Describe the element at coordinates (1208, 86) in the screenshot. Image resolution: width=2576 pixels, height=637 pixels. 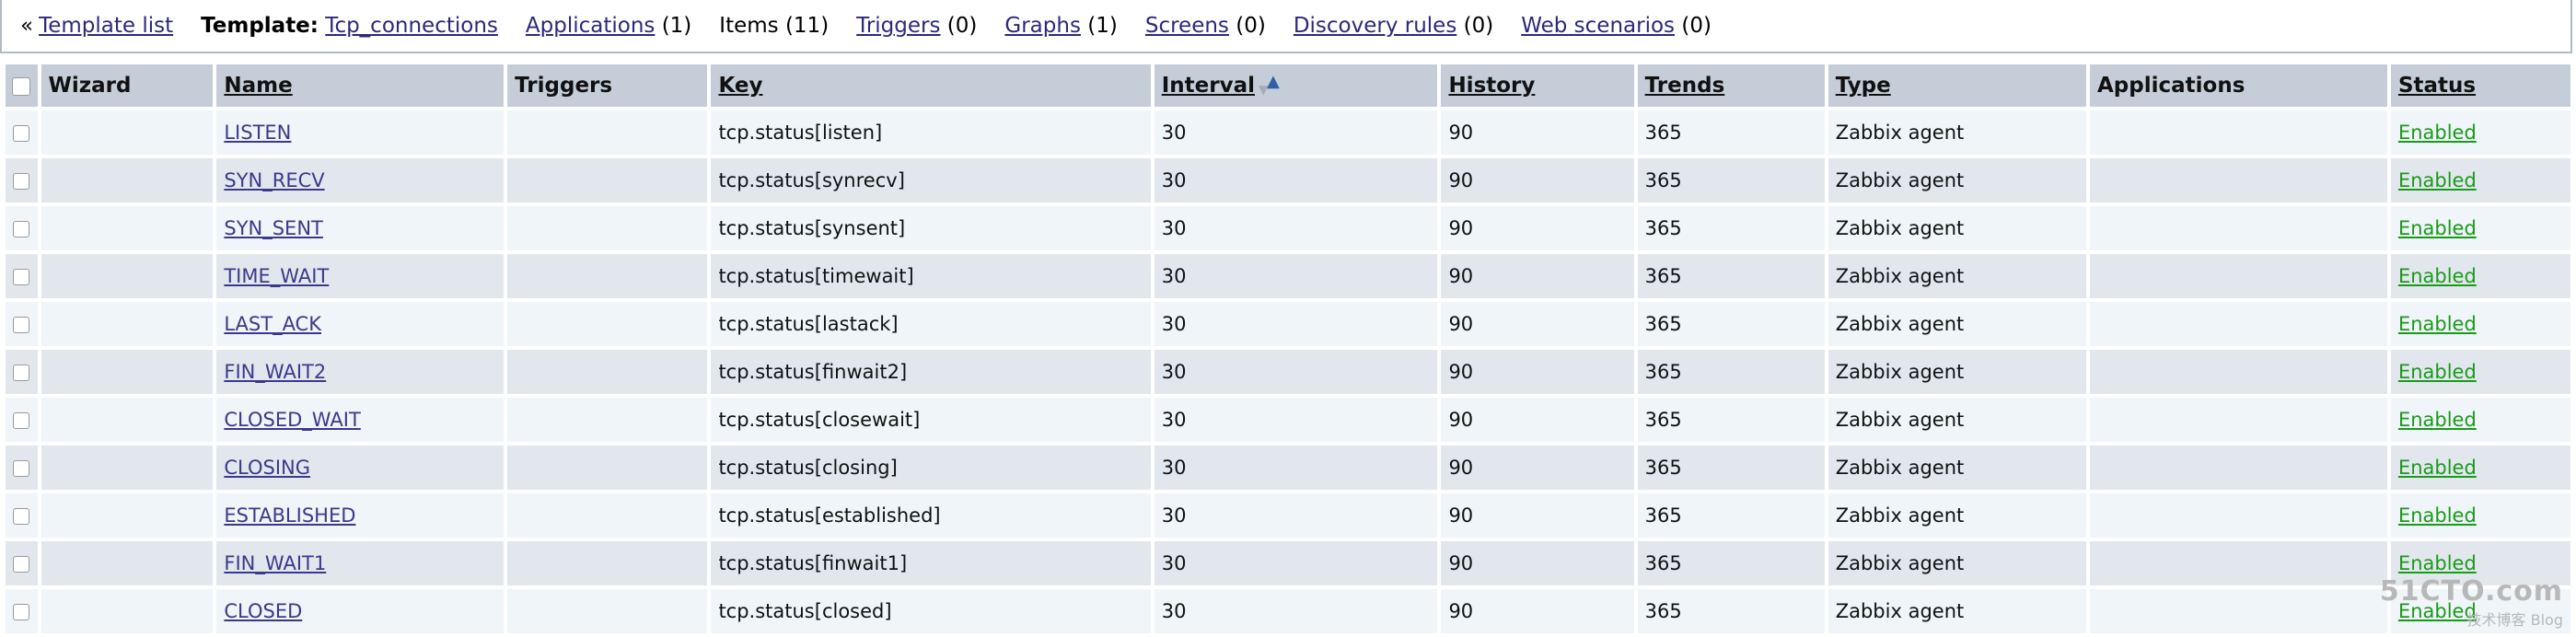
I see `sort-interval-link: Interval` at that location.